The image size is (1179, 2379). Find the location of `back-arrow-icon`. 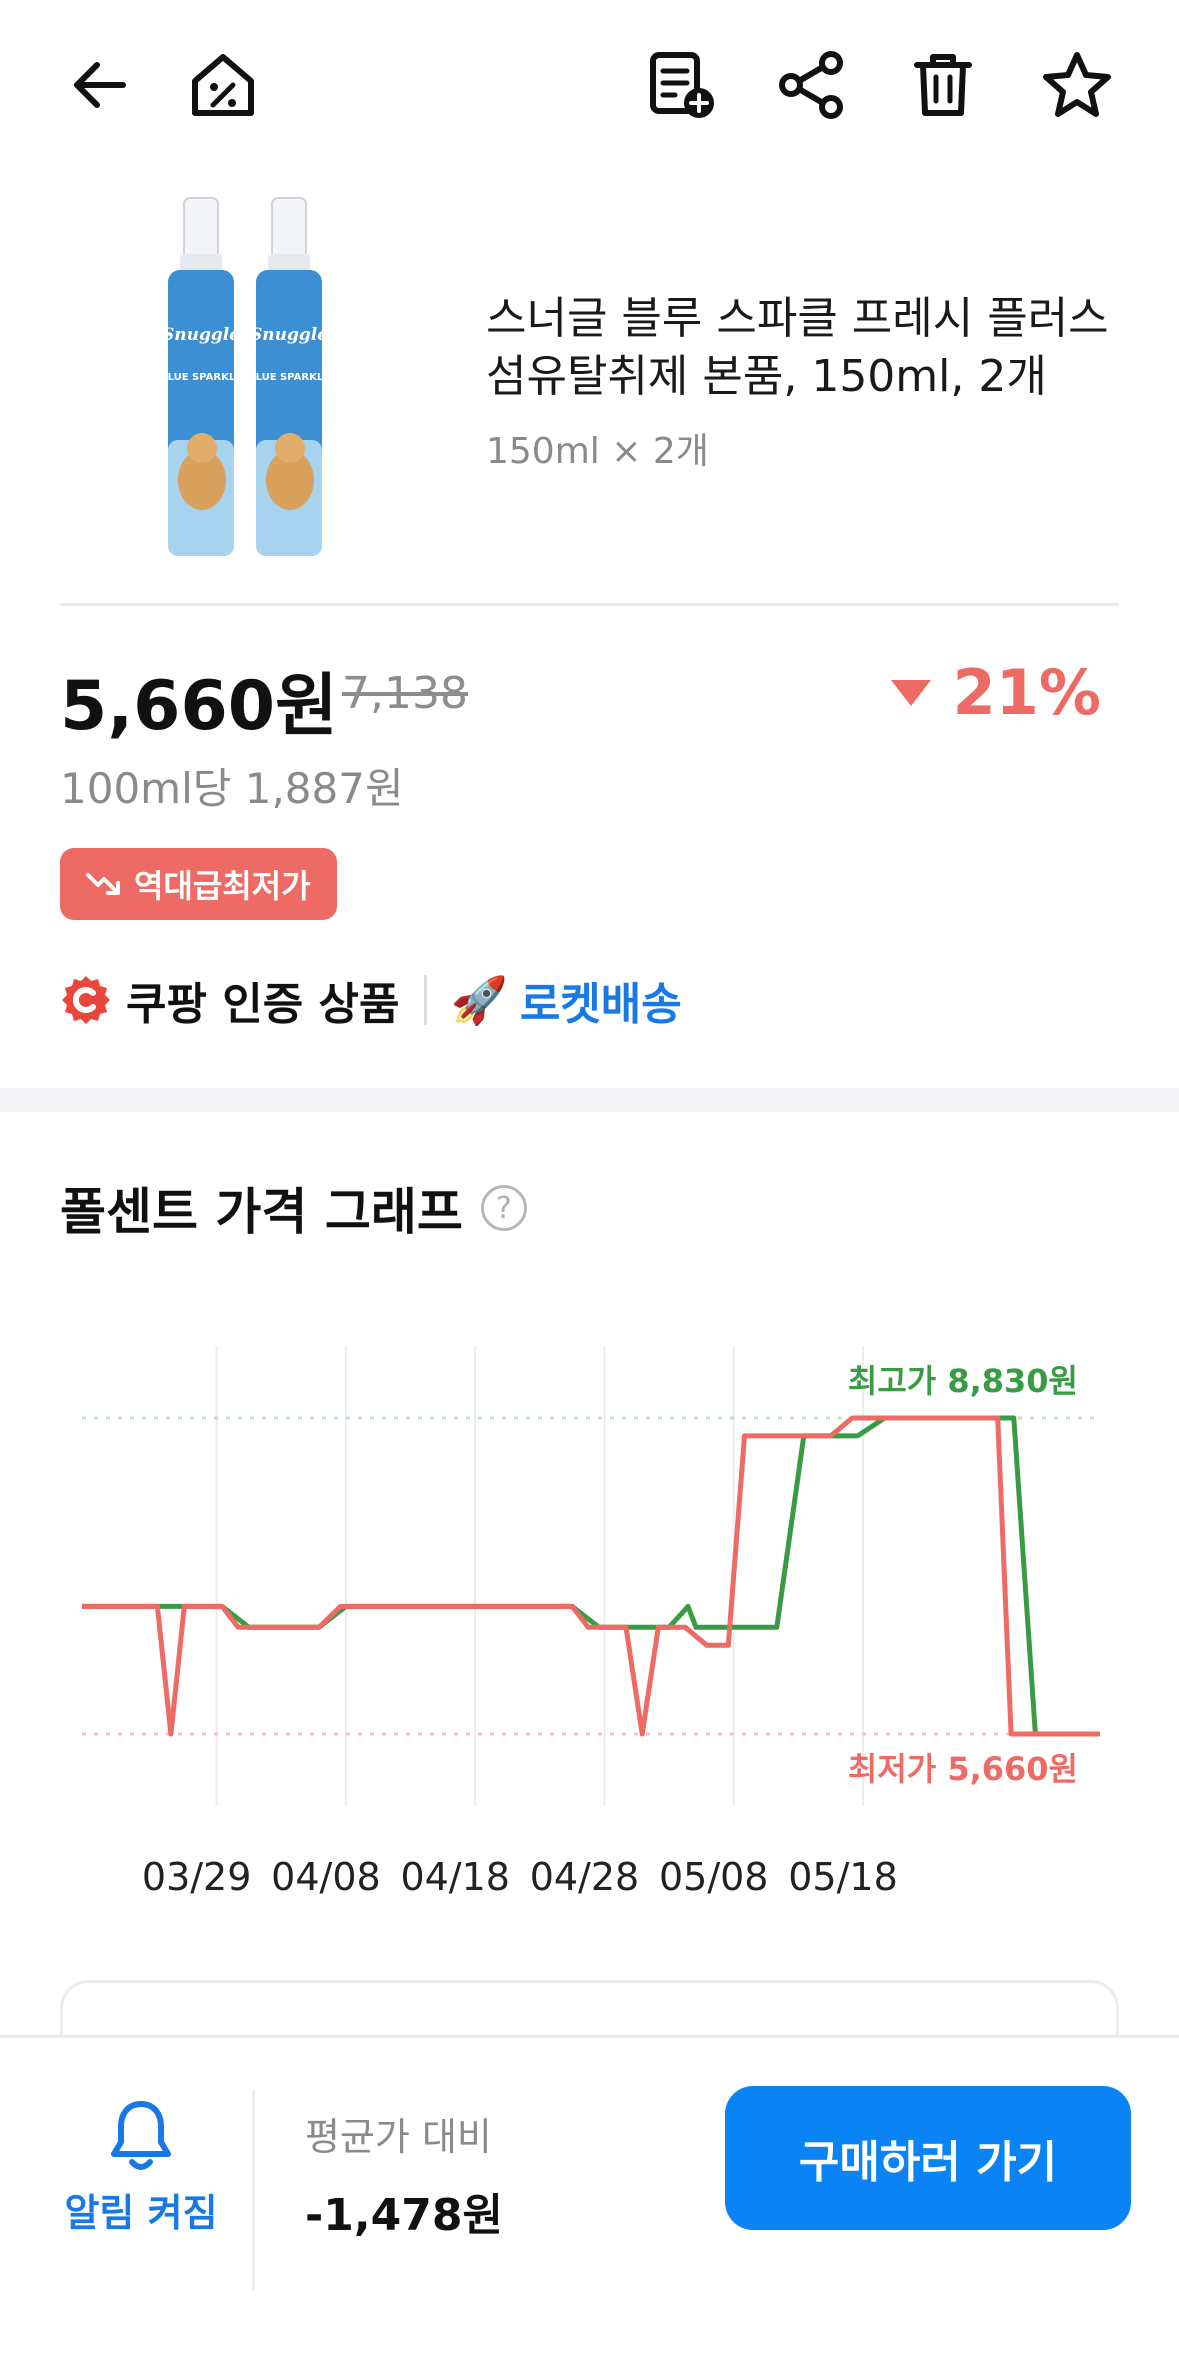

back-arrow-icon is located at coordinates (101, 85).